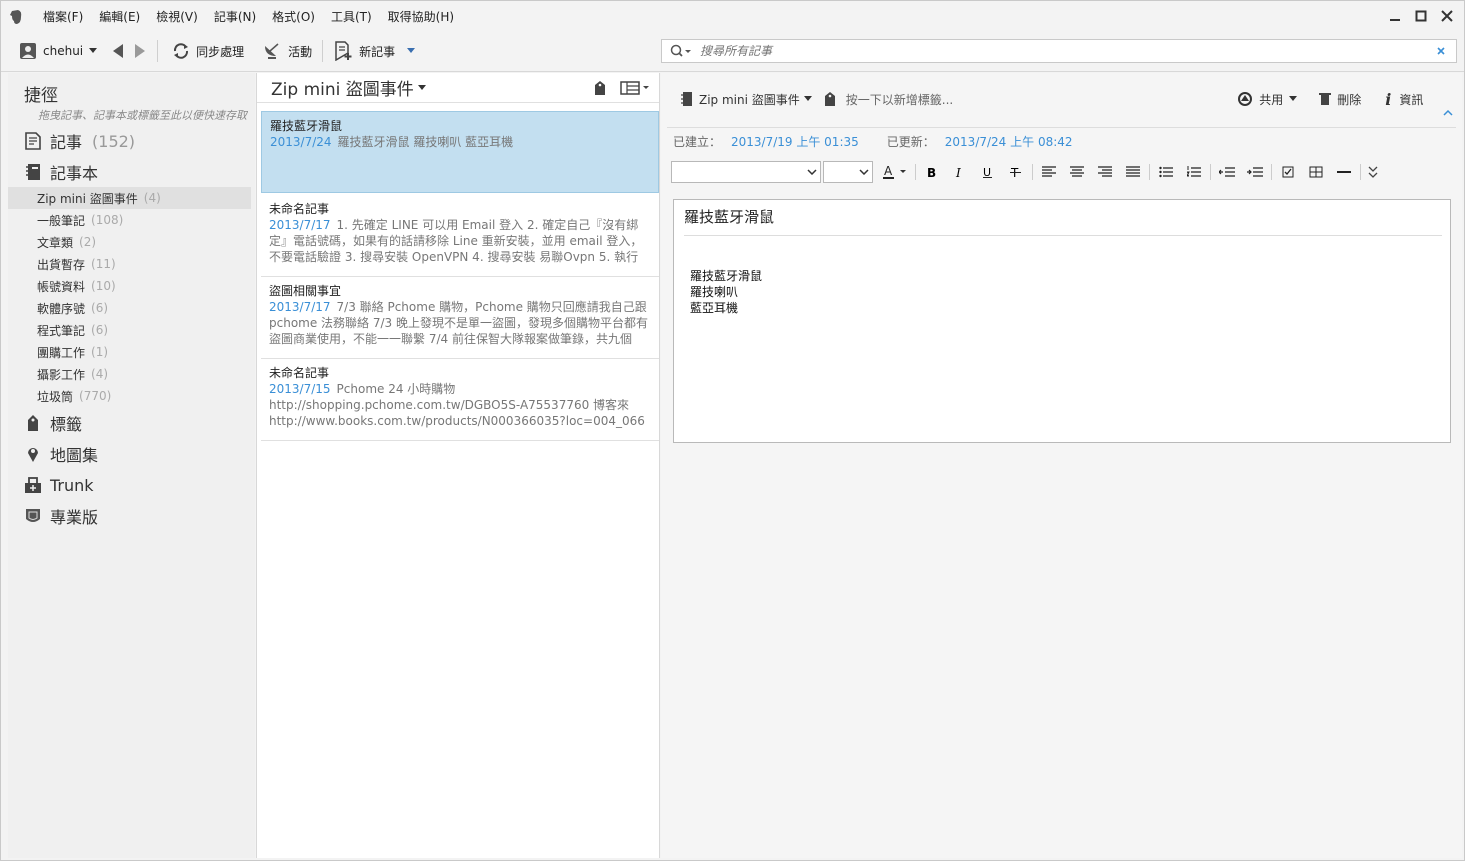 This screenshot has height=861, width=1465. I want to click on toolbar-divider, so click(158, 51).